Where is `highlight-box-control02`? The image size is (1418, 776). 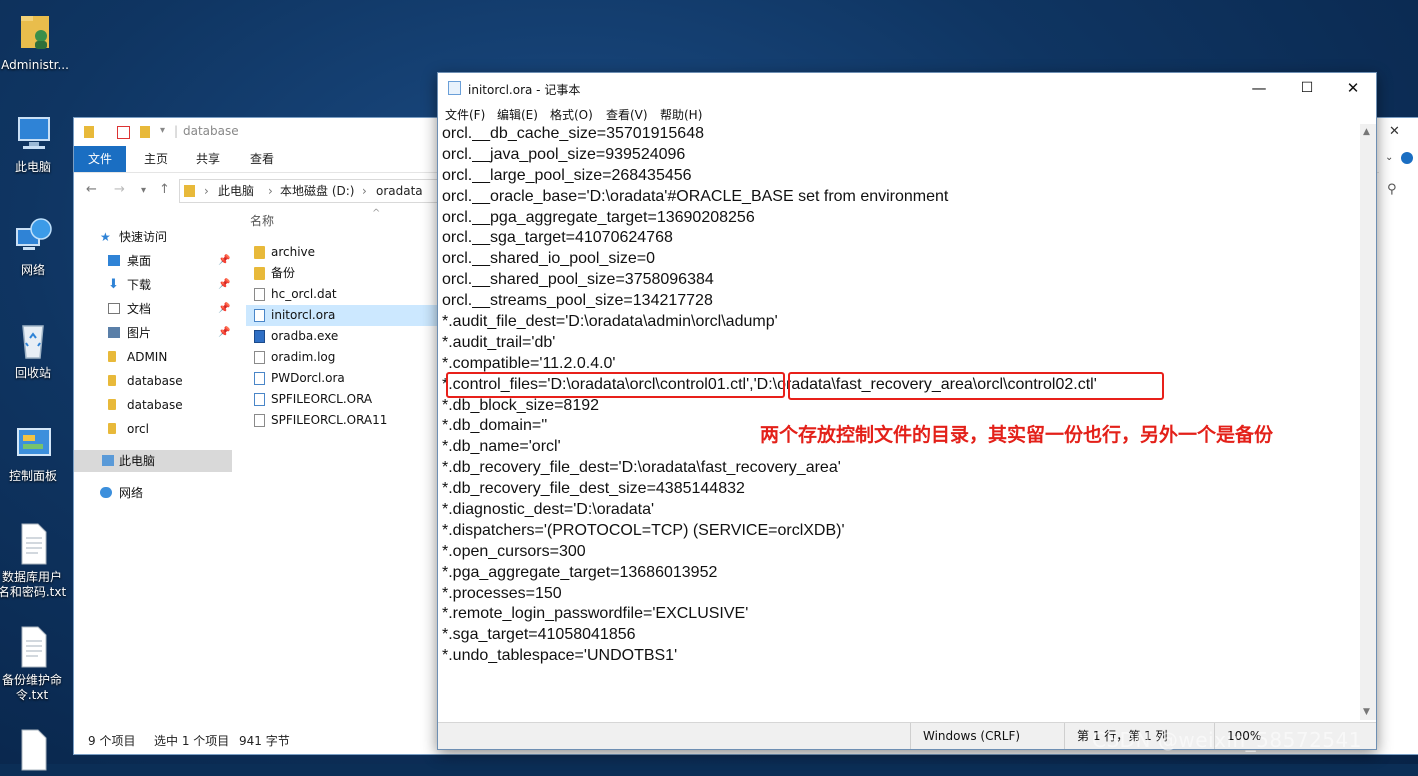 highlight-box-control02 is located at coordinates (976, 386).